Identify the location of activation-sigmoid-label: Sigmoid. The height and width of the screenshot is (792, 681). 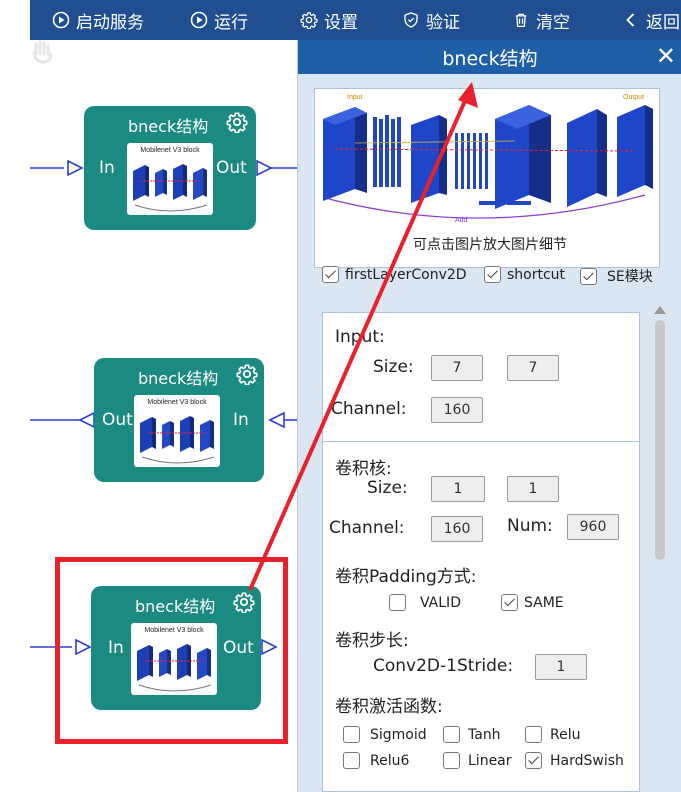
(398, 734).